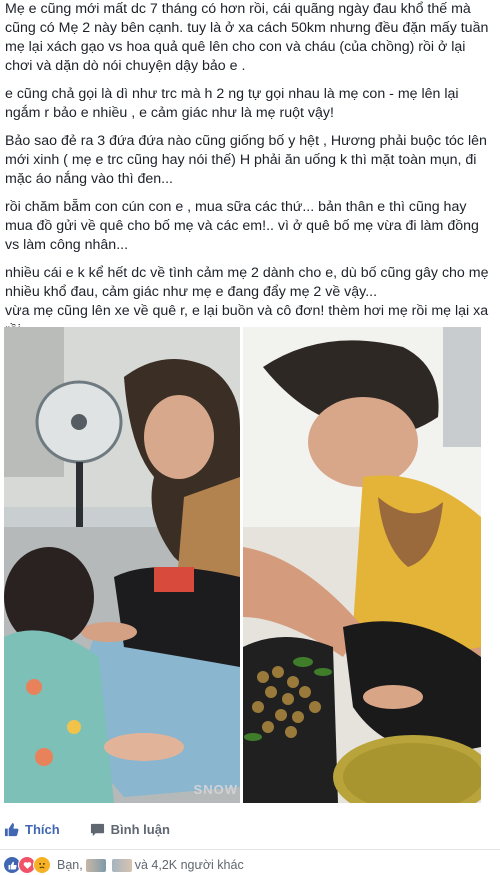 This screenshot has width=500, height=875. I want to click on reactions-summary: Bạn, và 4,2K người khác, so click(123, 865).